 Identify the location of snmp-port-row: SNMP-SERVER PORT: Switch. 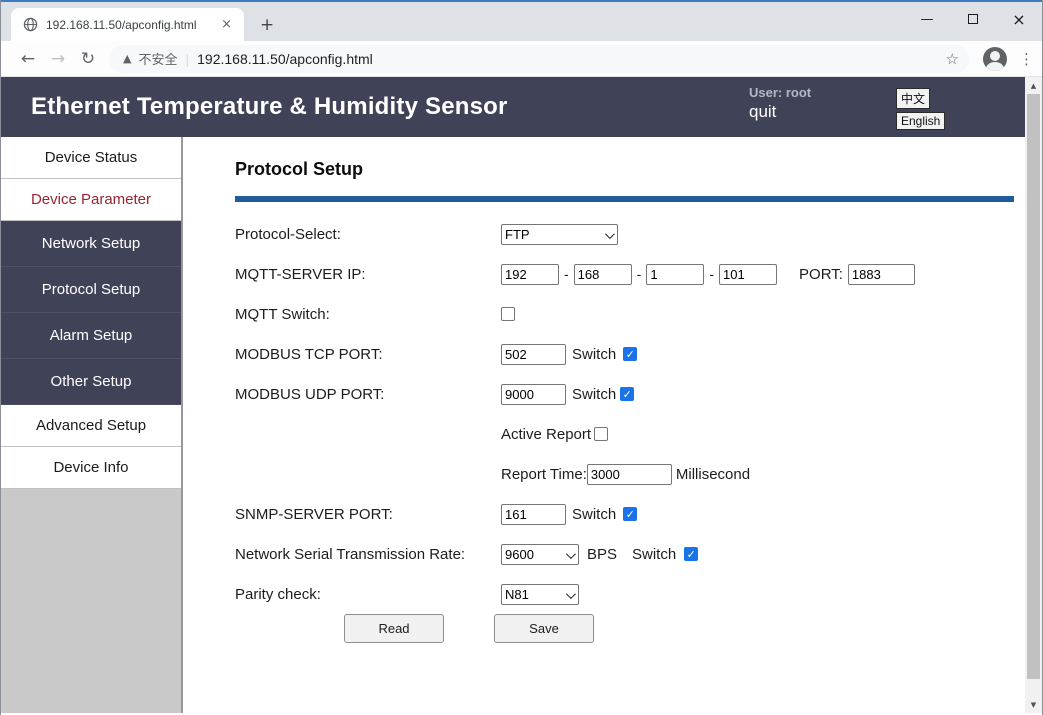
(624, 514).